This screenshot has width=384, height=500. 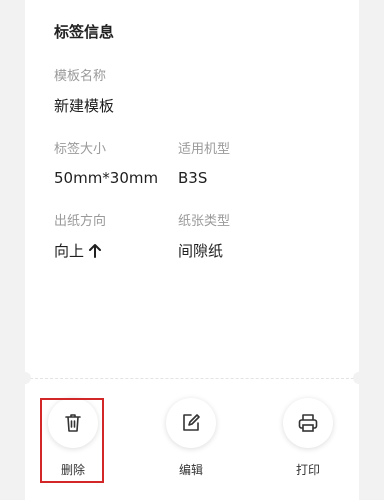 What do you see at coordinates (204, 221) in the screenshot?
I see `paper-type-label: 纸张类型` at bounding box center [204, 221].